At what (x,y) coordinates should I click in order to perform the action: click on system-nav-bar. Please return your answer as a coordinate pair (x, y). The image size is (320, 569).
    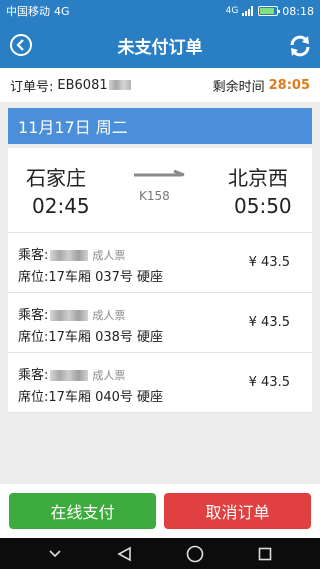
    Looking at the image, I should click on (160, 553).